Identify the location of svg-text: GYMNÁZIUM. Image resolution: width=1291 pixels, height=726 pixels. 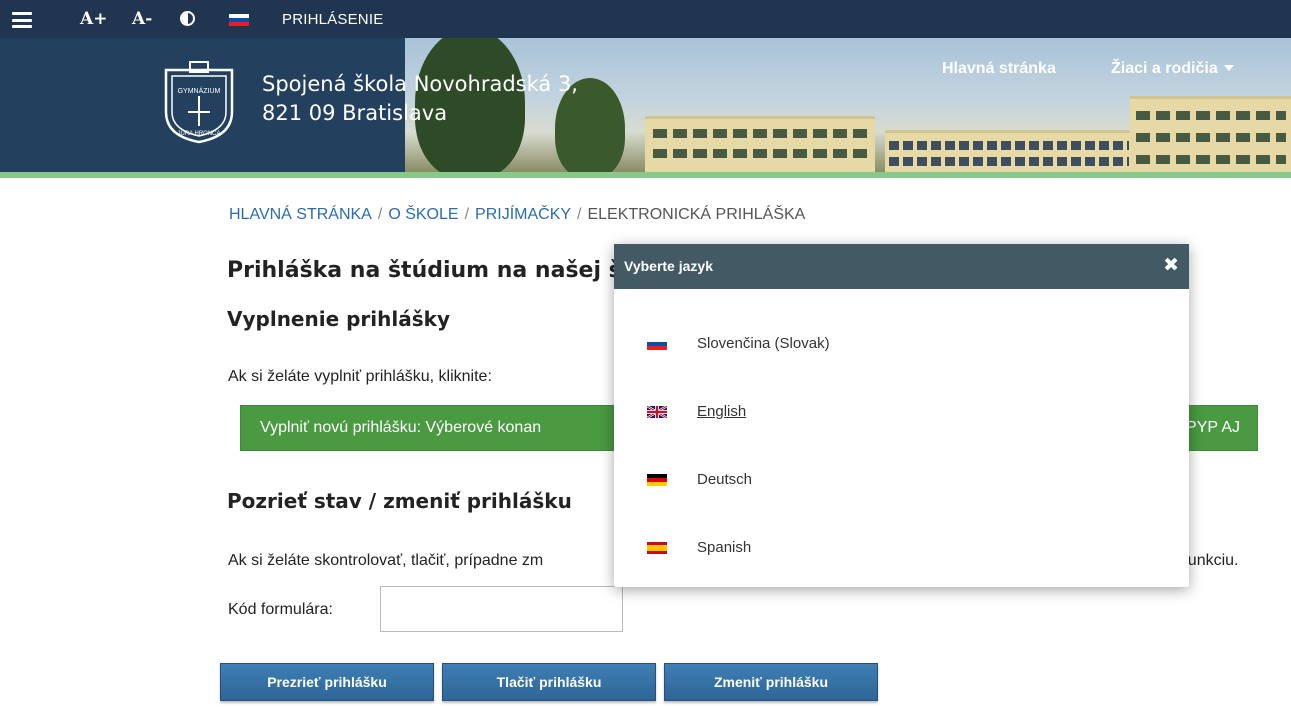
(199, 90).